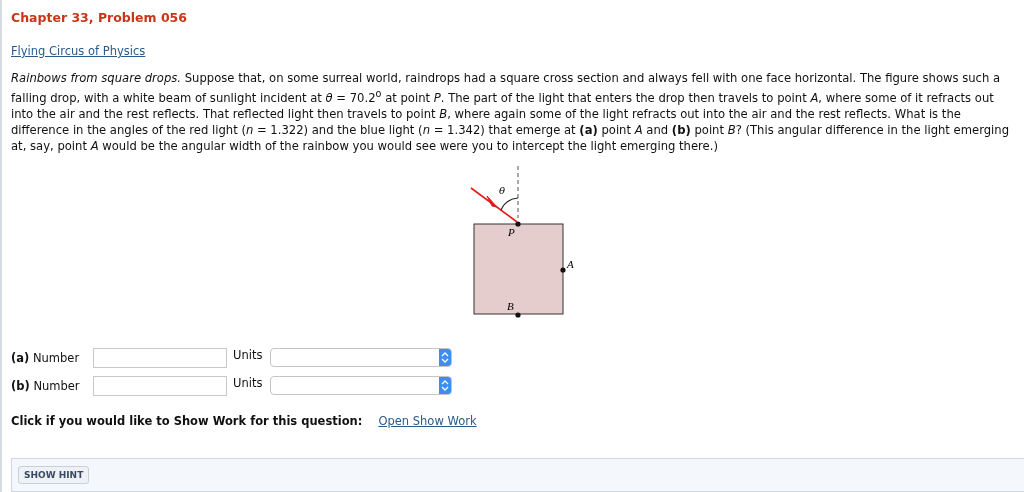 The width and height of the screenshot is (1024, 492). Describe the element at coordinates (570, 263) in the screenshot. I see `point-label: A` at that location.